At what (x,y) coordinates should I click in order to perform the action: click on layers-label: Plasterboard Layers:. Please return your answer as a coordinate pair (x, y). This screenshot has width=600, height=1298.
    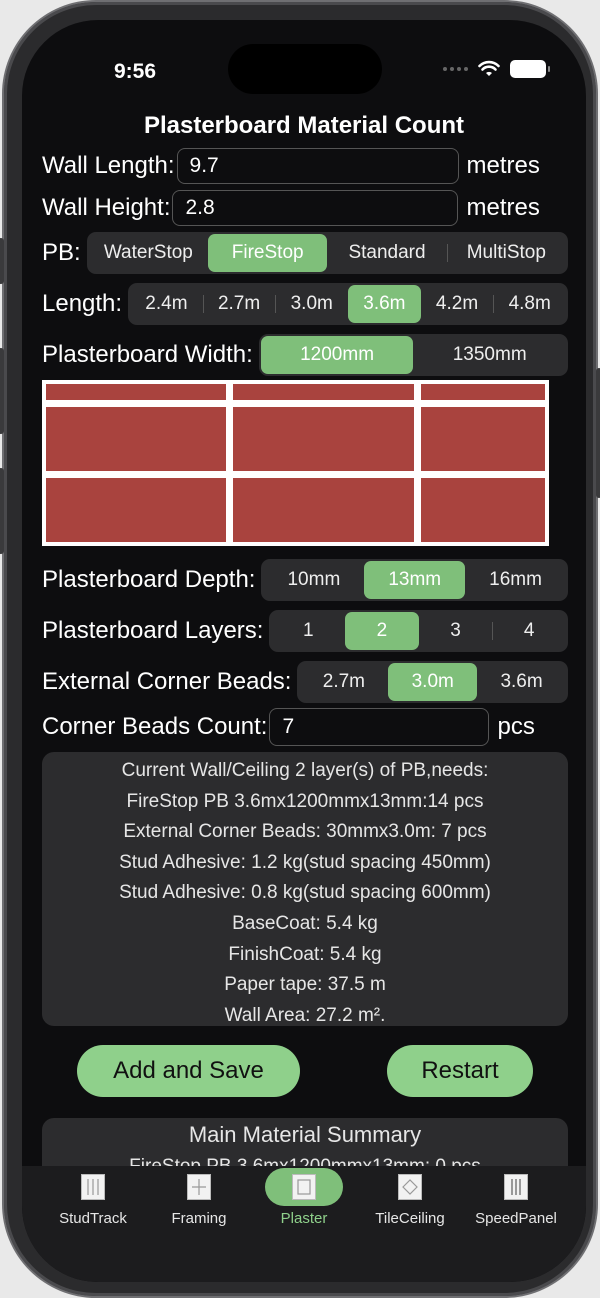
    Looking at the image, I should click on (153, 630).